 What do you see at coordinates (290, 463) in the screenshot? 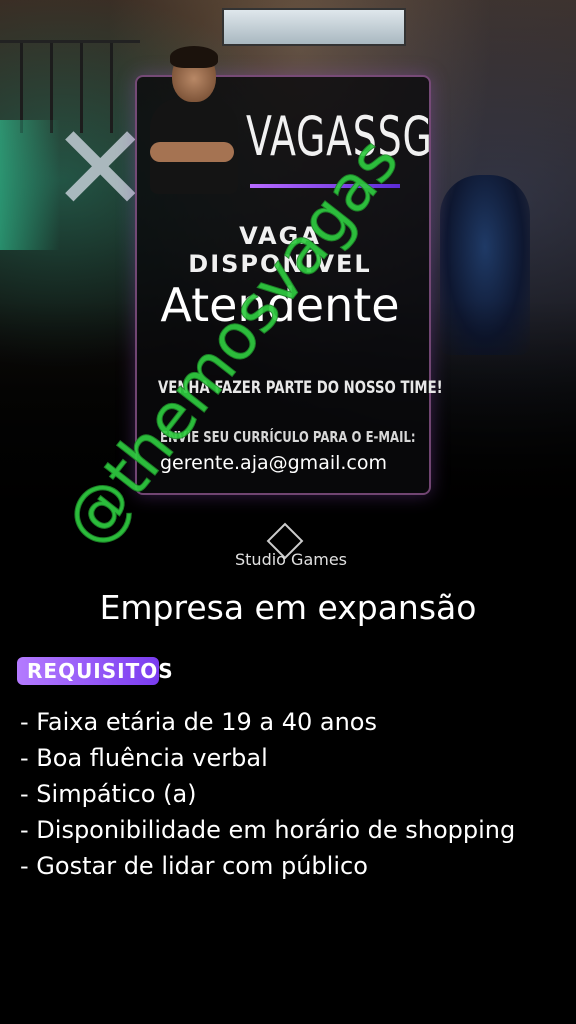
I see `contact-email: gerente.aja@gmail.com` at bounding box center [290, 463].